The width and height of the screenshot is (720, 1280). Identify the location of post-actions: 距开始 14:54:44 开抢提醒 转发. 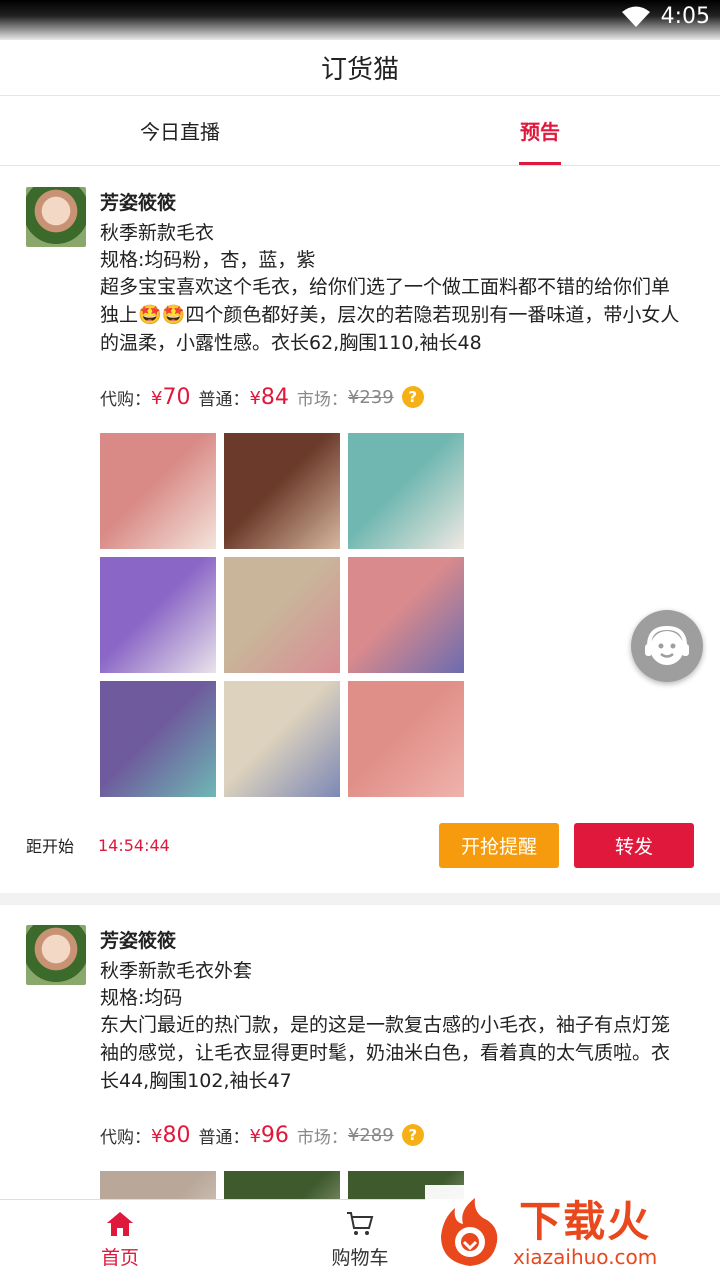
(360, 845).